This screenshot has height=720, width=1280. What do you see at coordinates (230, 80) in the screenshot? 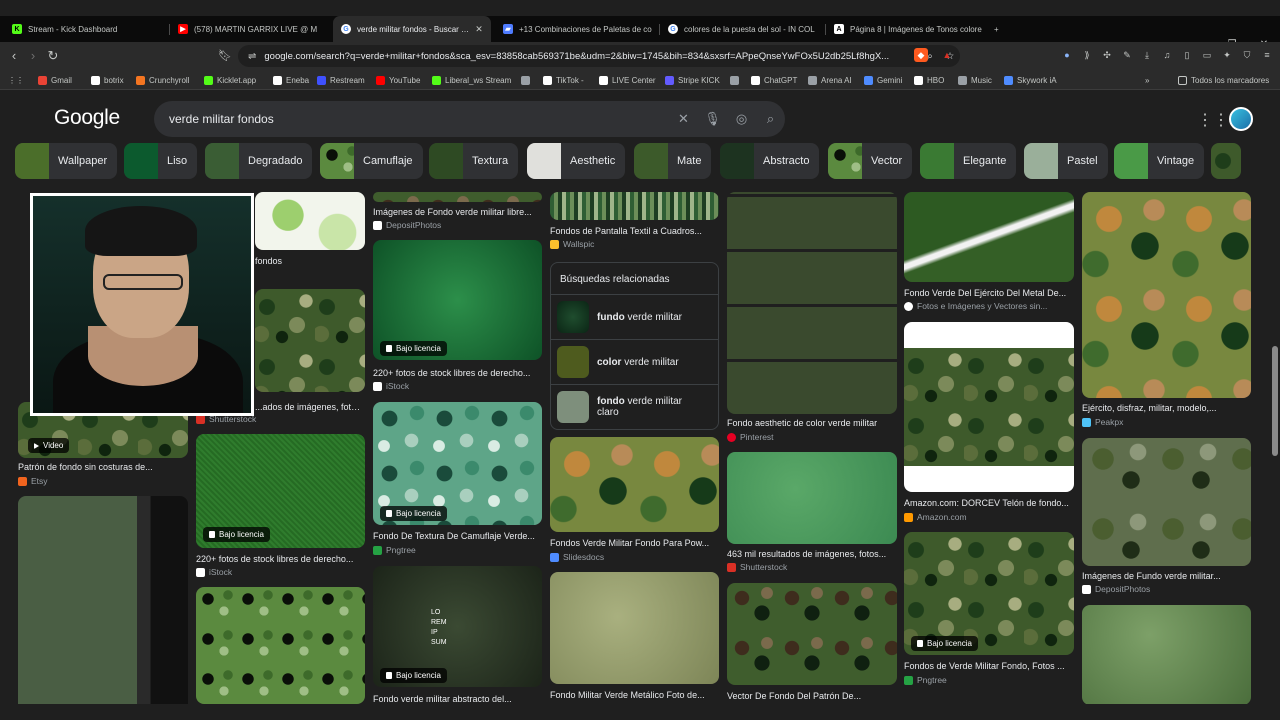
I see `bookmark-item: Kicklet.app` at bounding box center [230, 80].